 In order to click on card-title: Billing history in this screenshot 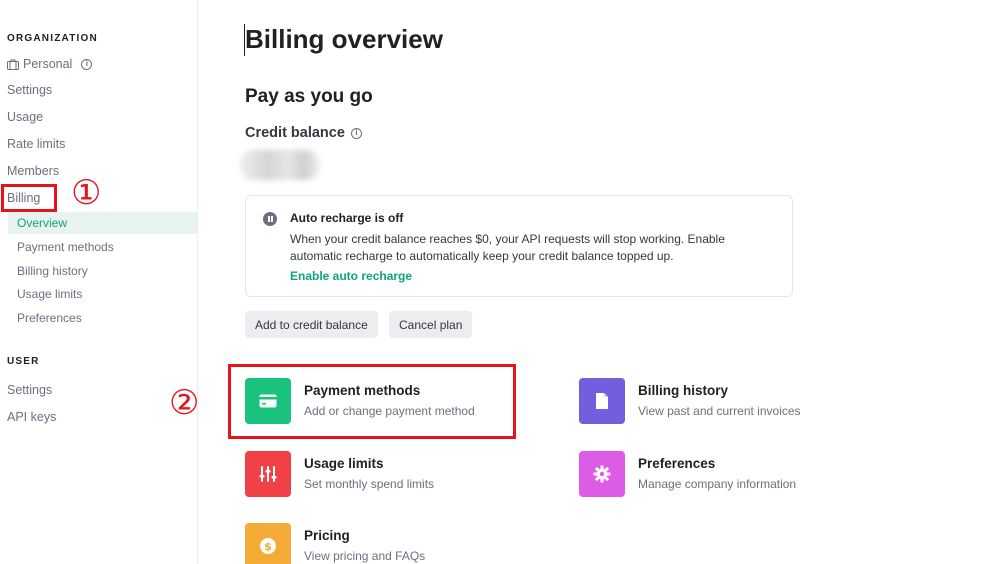, I will do `click(683, 390)`.